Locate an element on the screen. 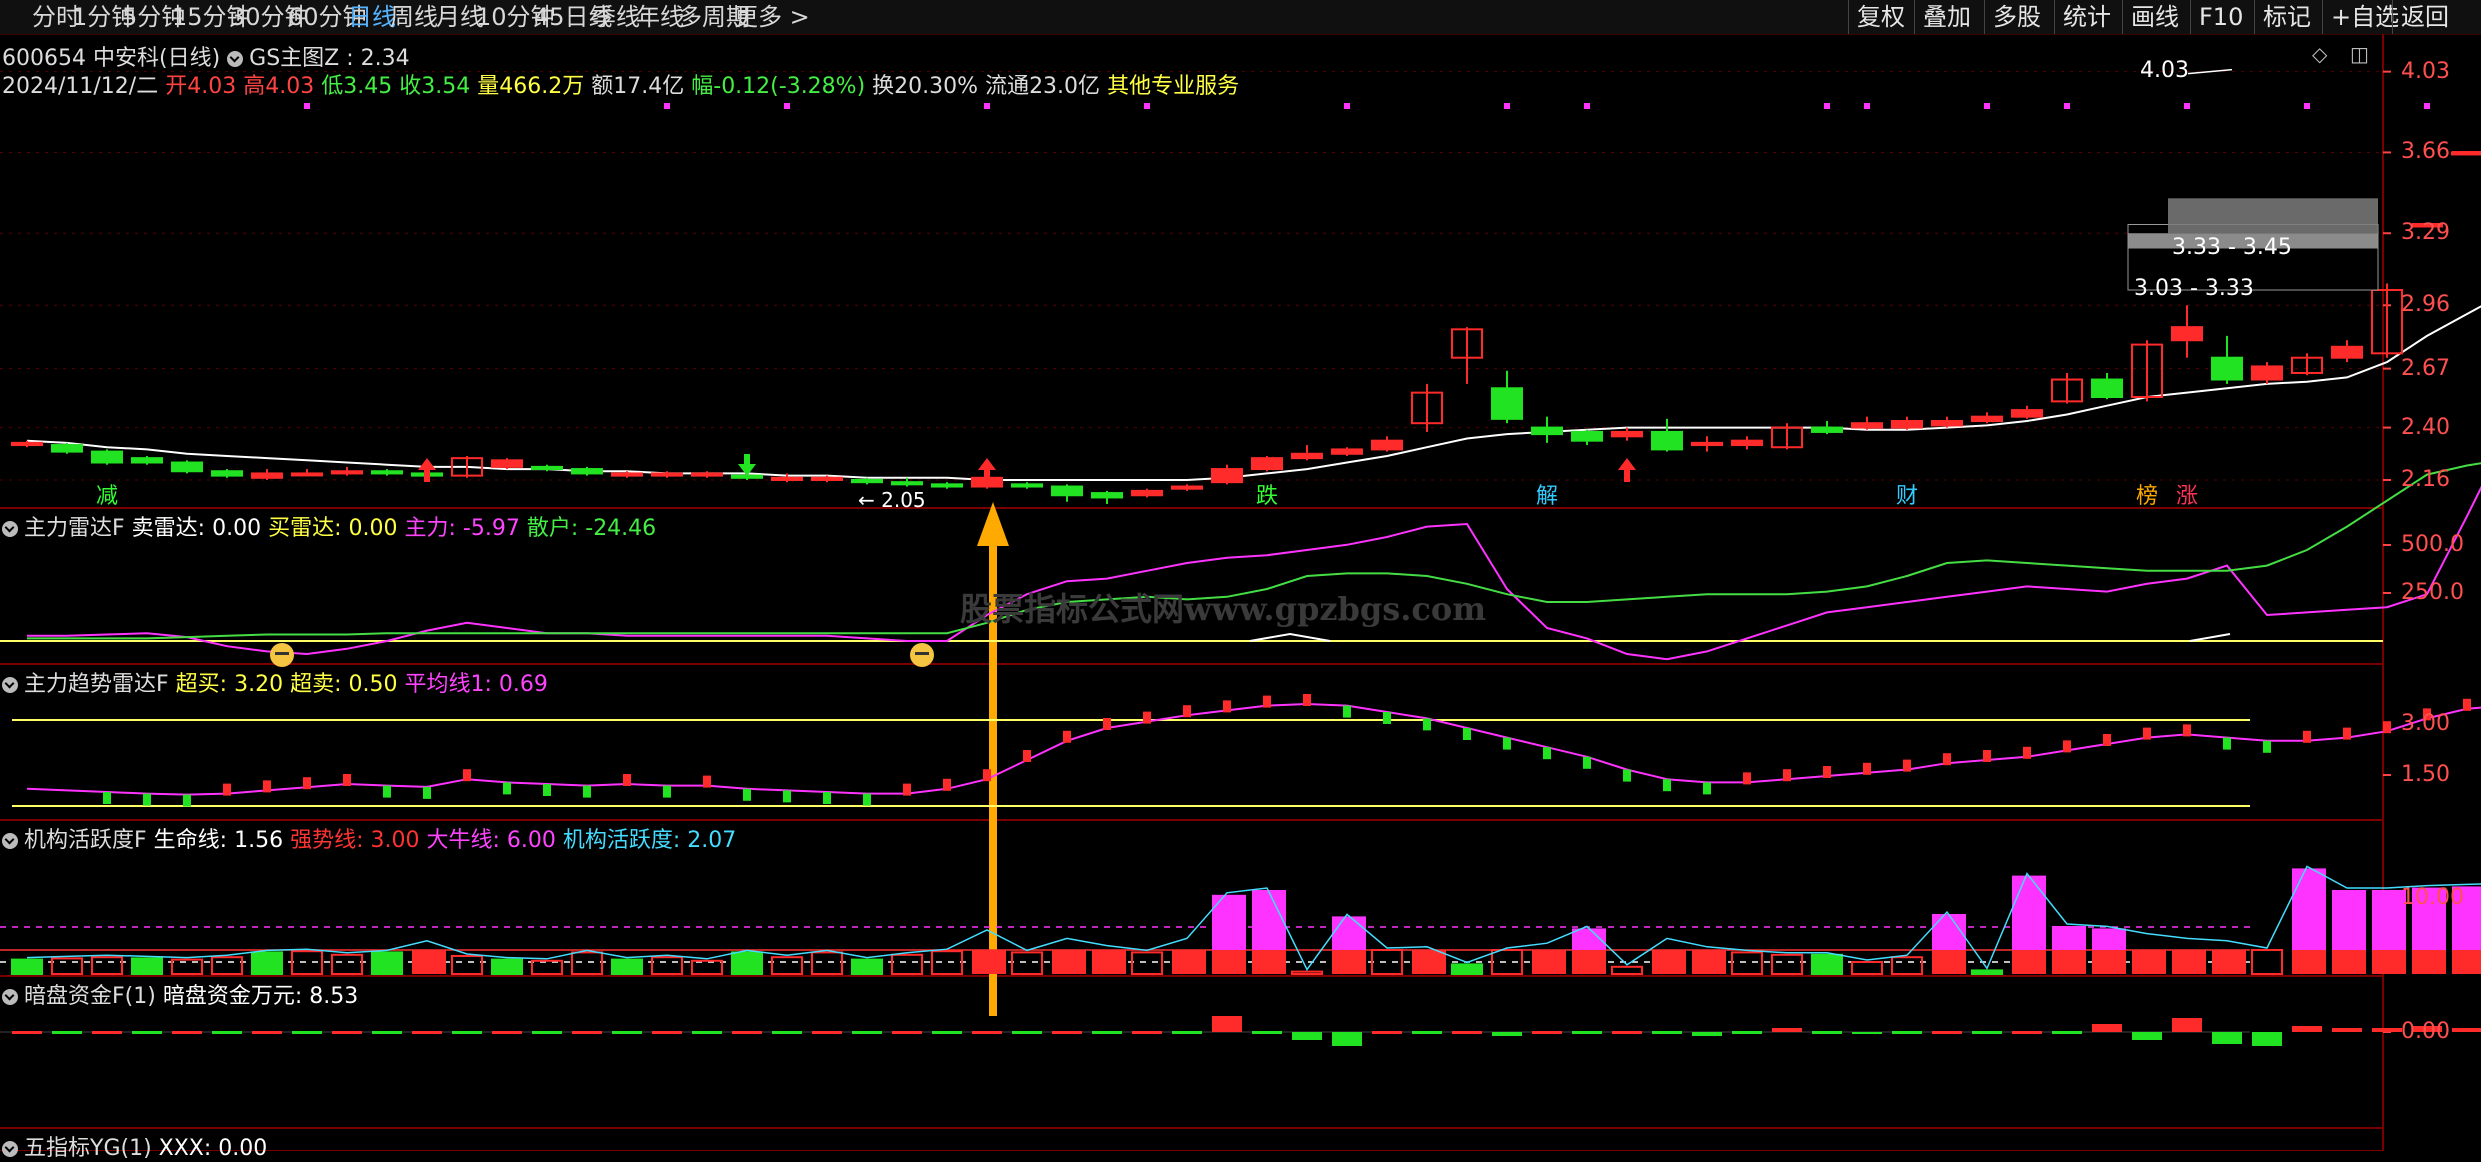 This screenshot has height=1162, width=2481. turnover: 换20.30% is located at coordinates (925, 86).